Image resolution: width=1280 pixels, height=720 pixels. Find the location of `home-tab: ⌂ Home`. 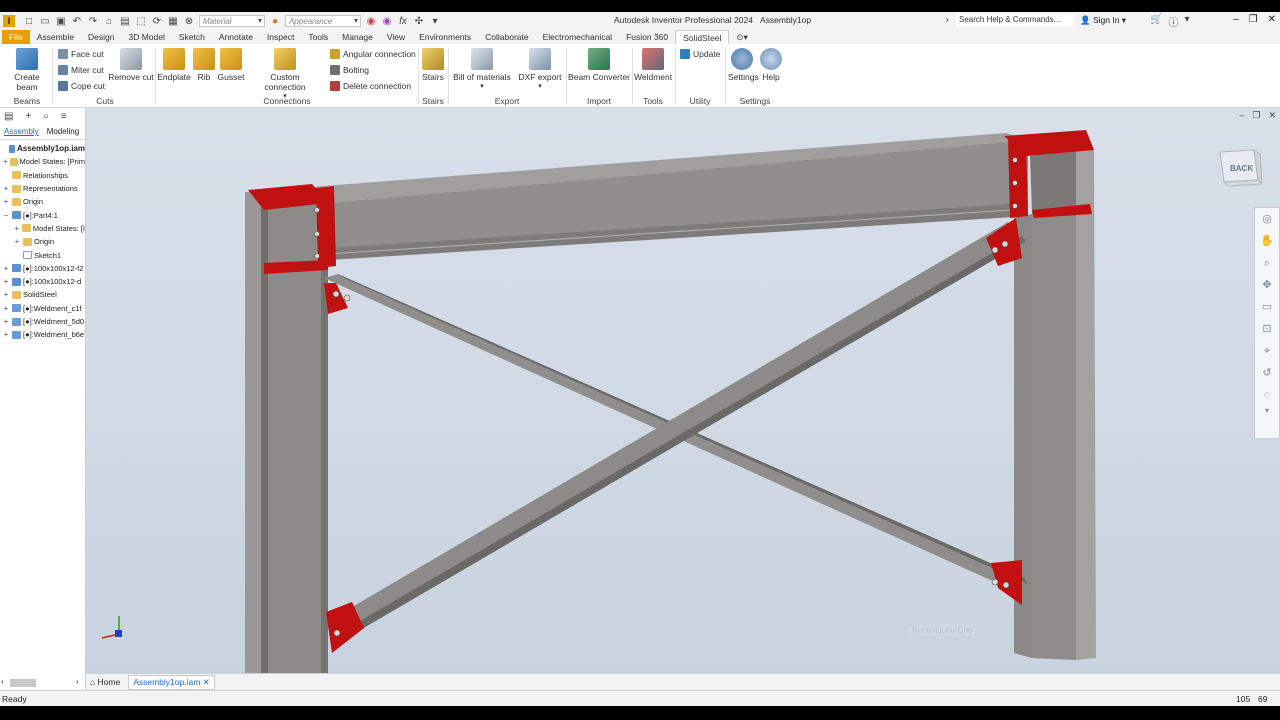

home-tab: ⌂ Home is located at coordinates (105, 682).